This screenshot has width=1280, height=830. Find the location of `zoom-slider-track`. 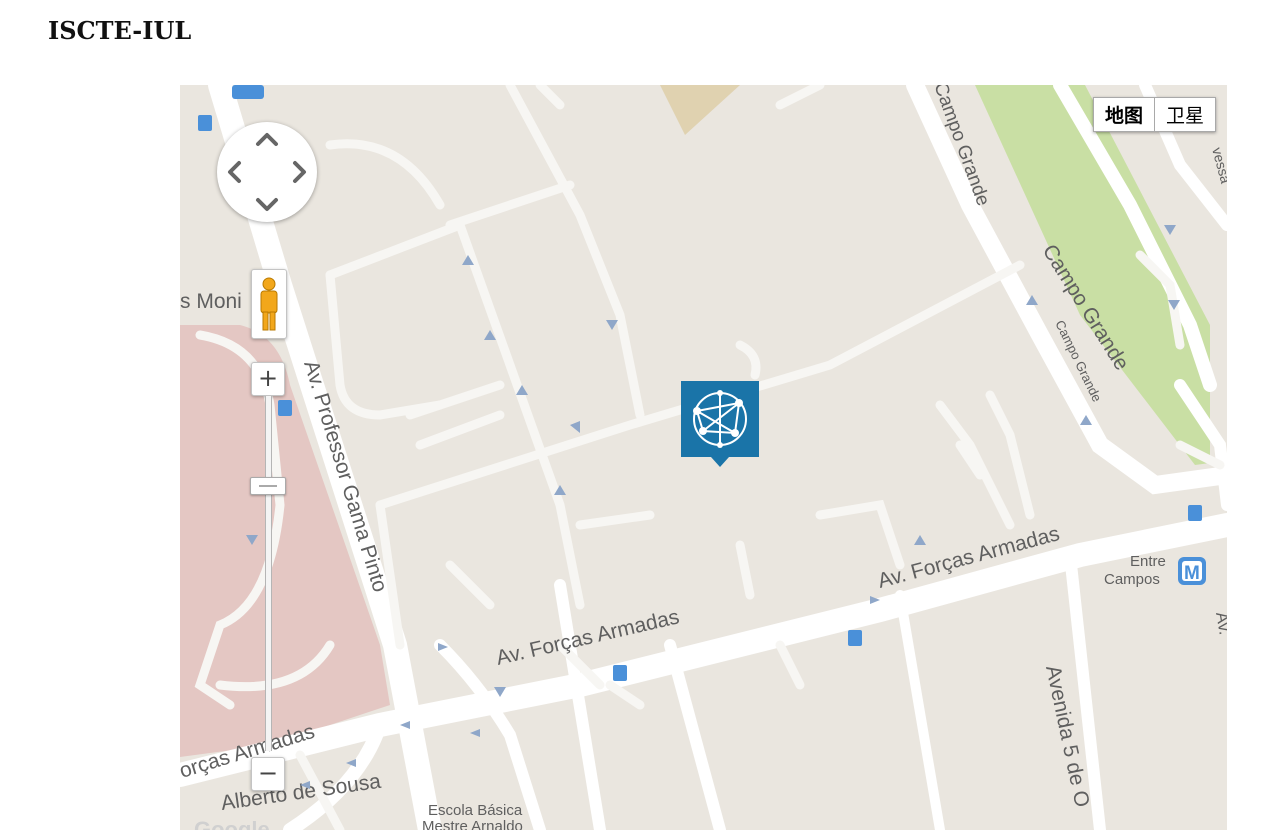

zoom-slider-track is located at coordinates (268, 573).